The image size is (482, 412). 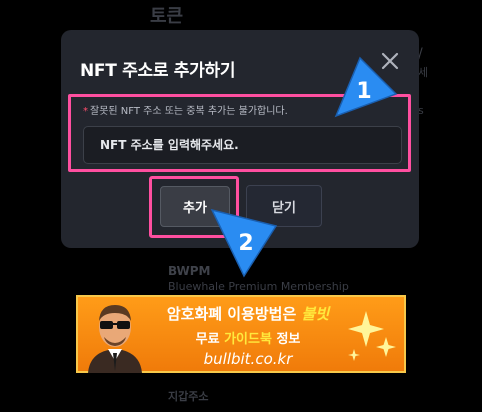 I want to click on step-1-number: 1, so click(x=363, y=91).